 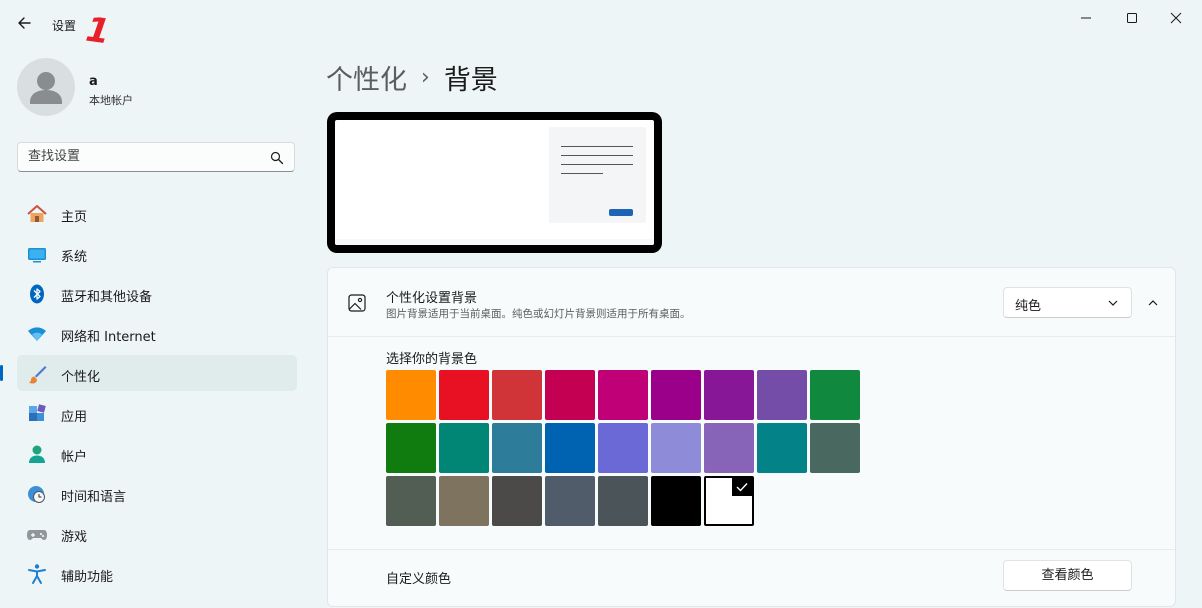 What do you see at coordinates (148, 373) in the screenshot?
I see `sidebar-item-personalization: 个性化` at bounding box center [148, 373].